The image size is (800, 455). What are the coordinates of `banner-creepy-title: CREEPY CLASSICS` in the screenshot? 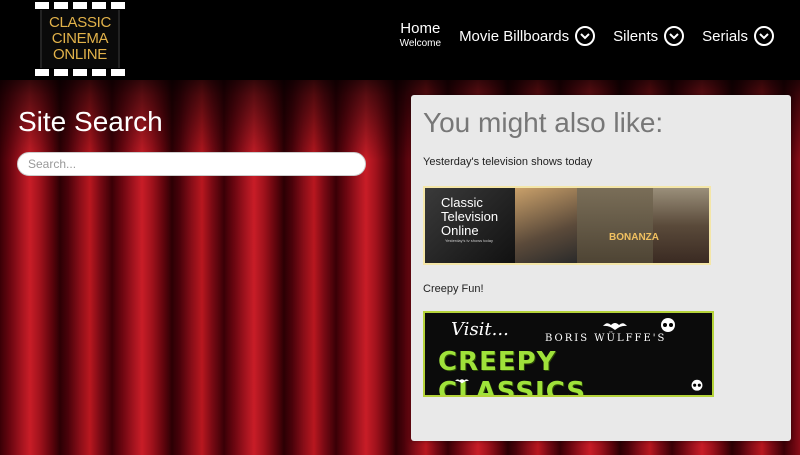 It's located at (512, 372).